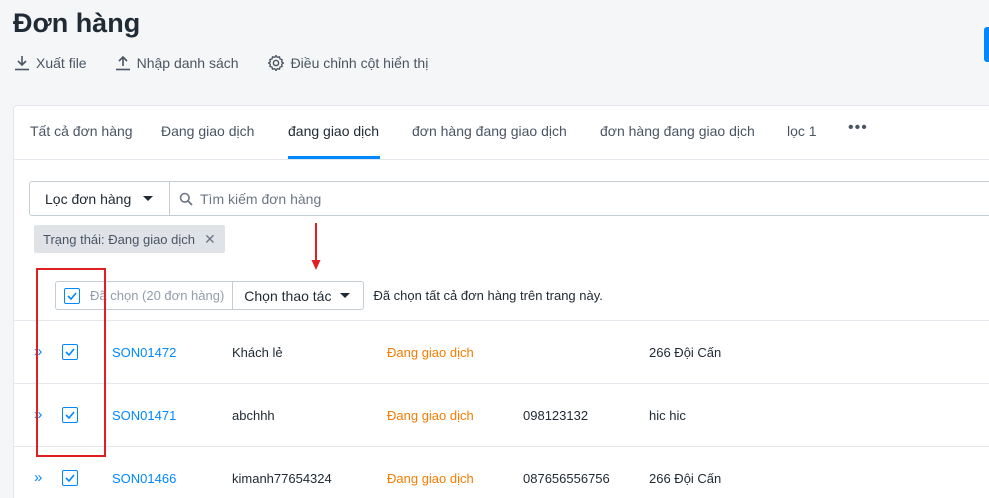 Image resolution: width=989 pixels, height=498 pixels. What do you see at coordinates (144, 415) in the screenshot?
I see `order-code-link: SON01471` at bounding box center [144, 415].